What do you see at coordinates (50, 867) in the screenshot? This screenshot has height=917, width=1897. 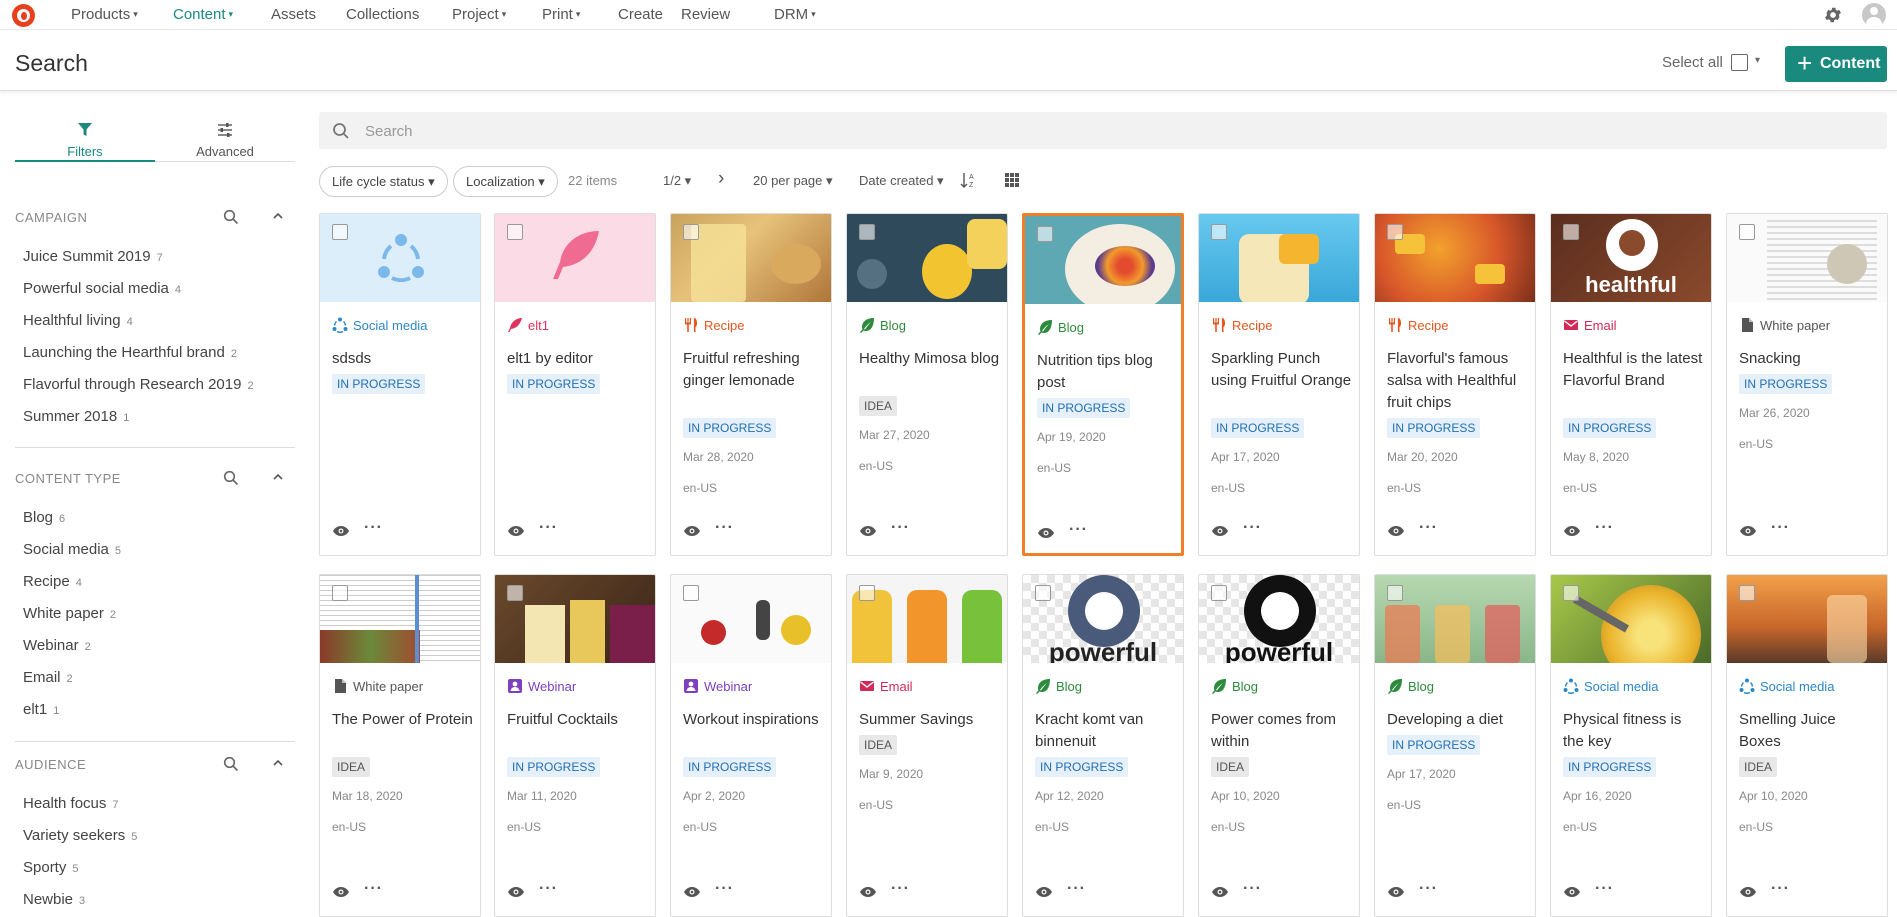 I see `filter-item: Sporty 5` at bounding box center [50, 867].